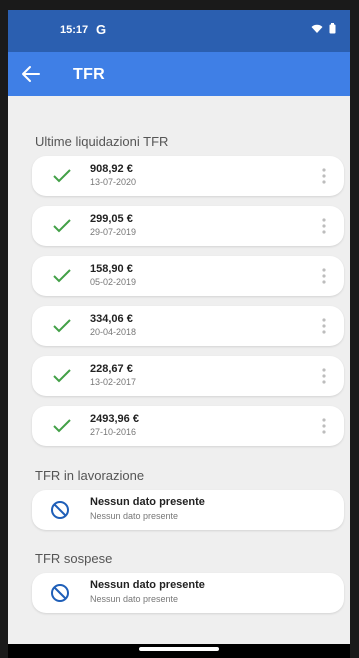 This screenshot has height=658, width=359. What do you see at coordinates (74, 558) in the screenshot?
I see `section-title-sospese: TFR sospese` at bounding box center [74, 558].